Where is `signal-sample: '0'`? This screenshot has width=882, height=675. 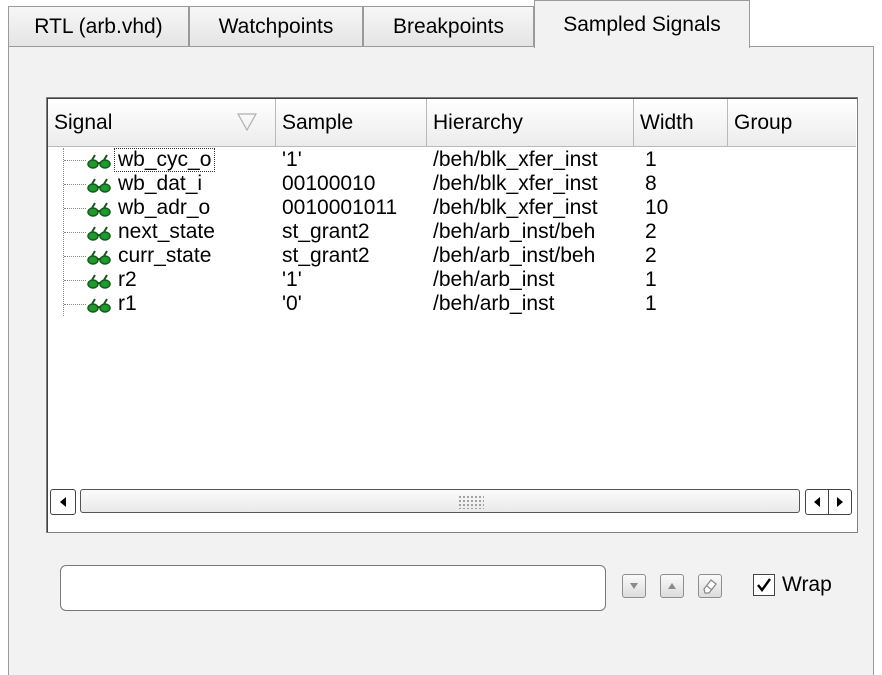
signal-sample: '0' is located at coordinates (292, 303).